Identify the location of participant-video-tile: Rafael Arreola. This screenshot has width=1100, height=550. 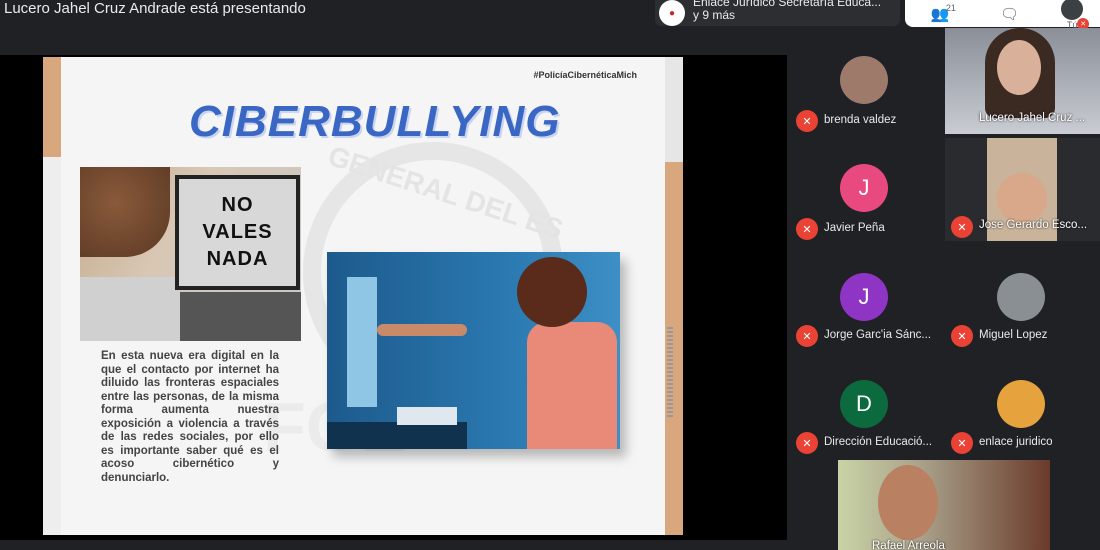
(944, 505).